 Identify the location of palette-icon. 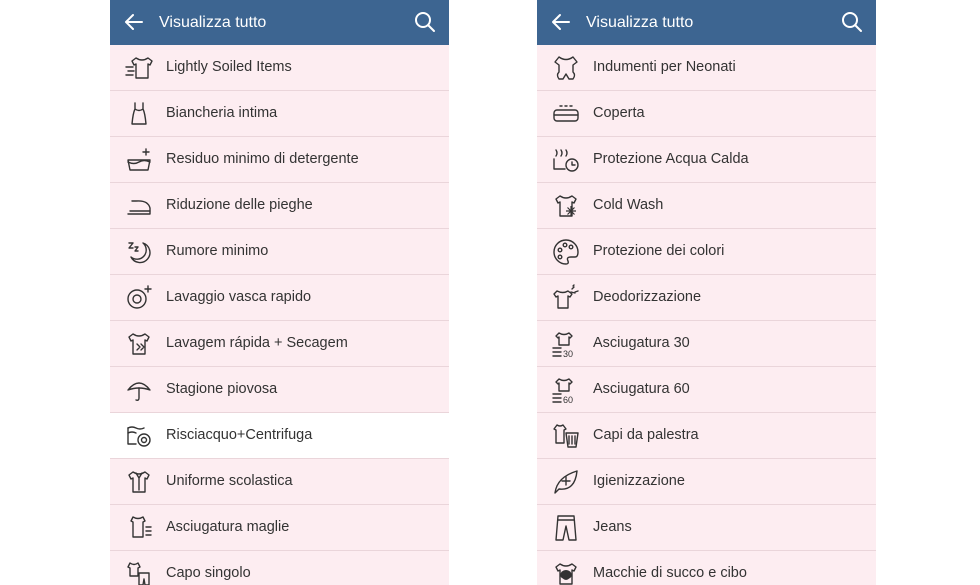
(566, 252).